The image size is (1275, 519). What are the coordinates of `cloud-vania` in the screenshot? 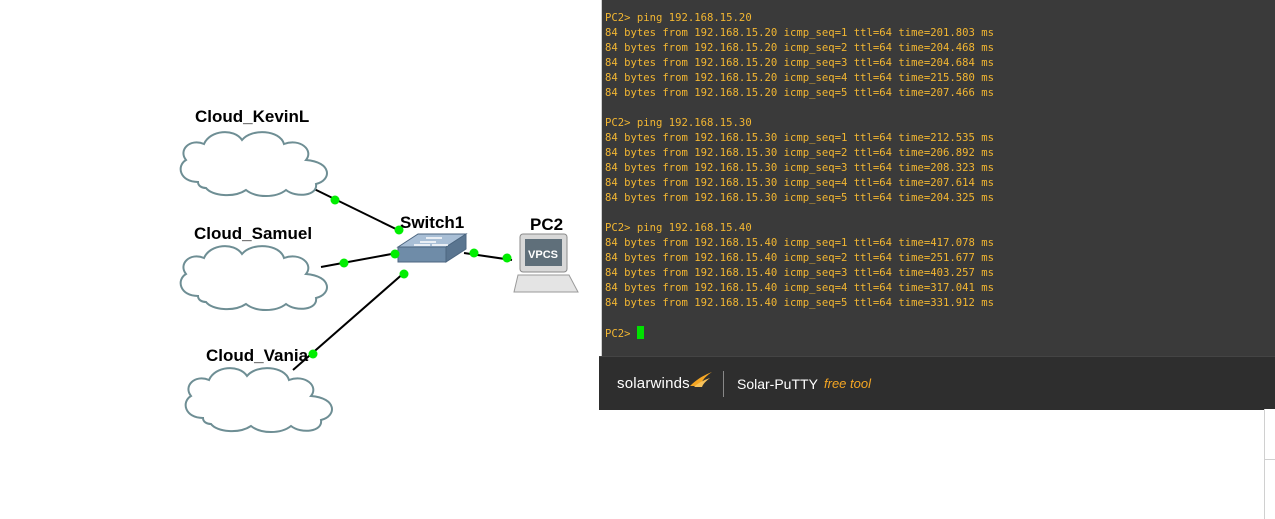 It's located at (258, 400).